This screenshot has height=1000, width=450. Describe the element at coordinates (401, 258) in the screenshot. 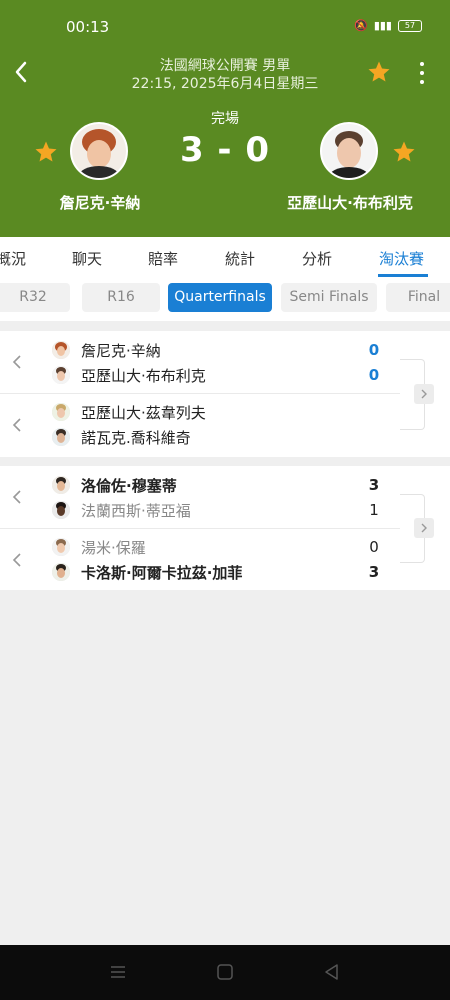

I see `tab-knockout: 淘汰賽` at that location.